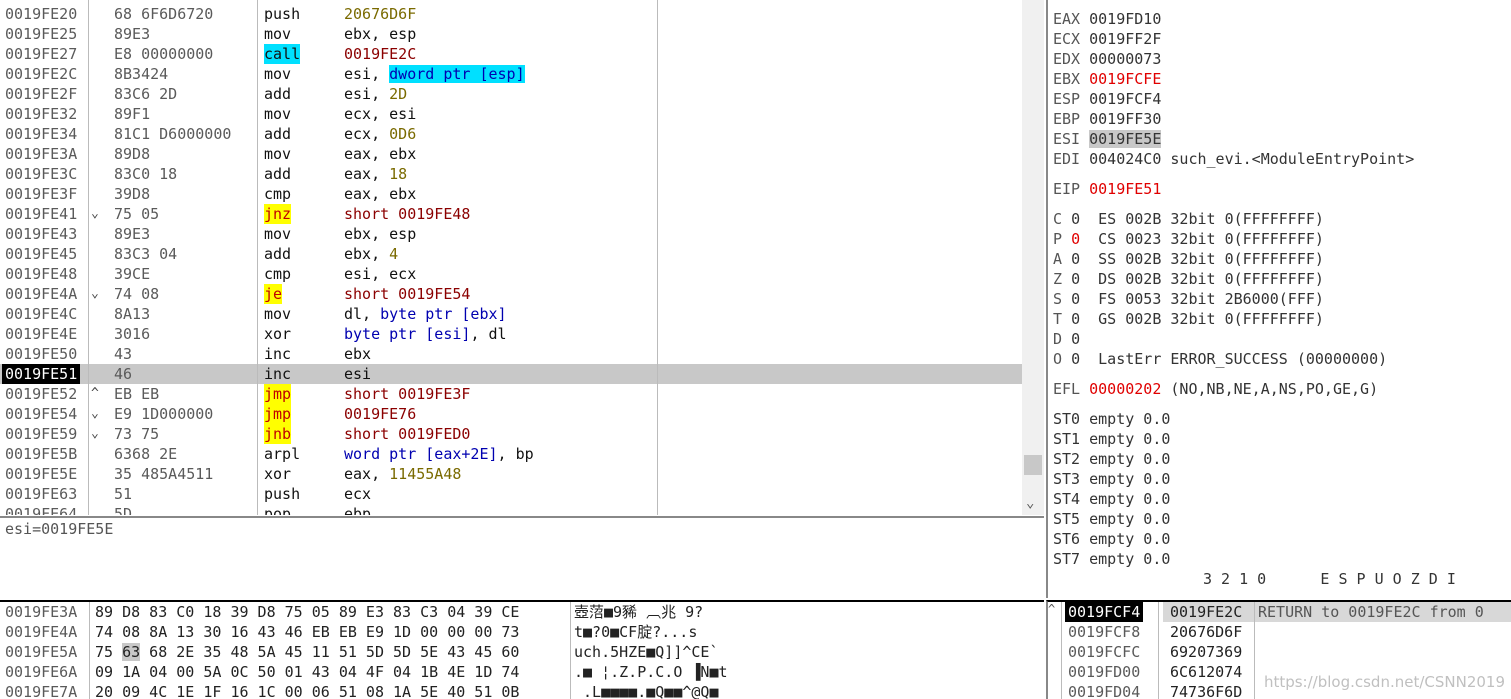  What do you see at coordinates (41, 134) in the screenshot?
I see `instruction-address: 0019FE34` at bounding box center [41, 134].